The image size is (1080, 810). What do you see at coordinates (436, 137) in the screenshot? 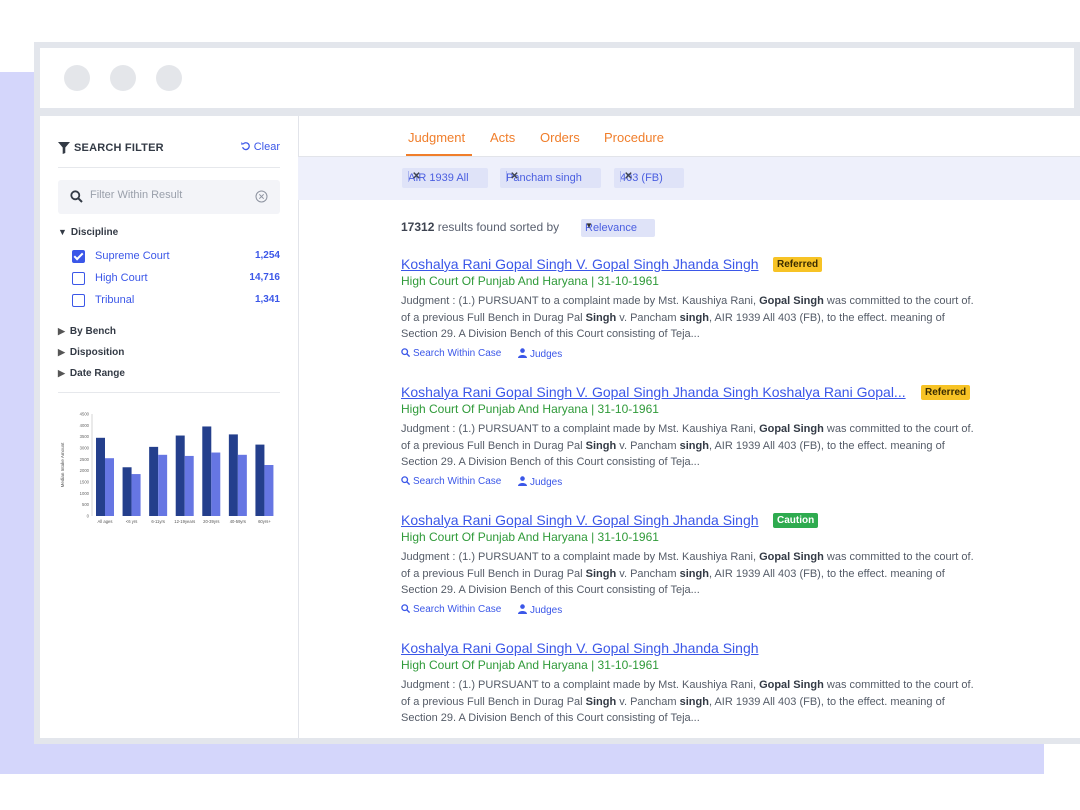
I see `tab-judgment: Judgment` at bounding box center [436, 137].